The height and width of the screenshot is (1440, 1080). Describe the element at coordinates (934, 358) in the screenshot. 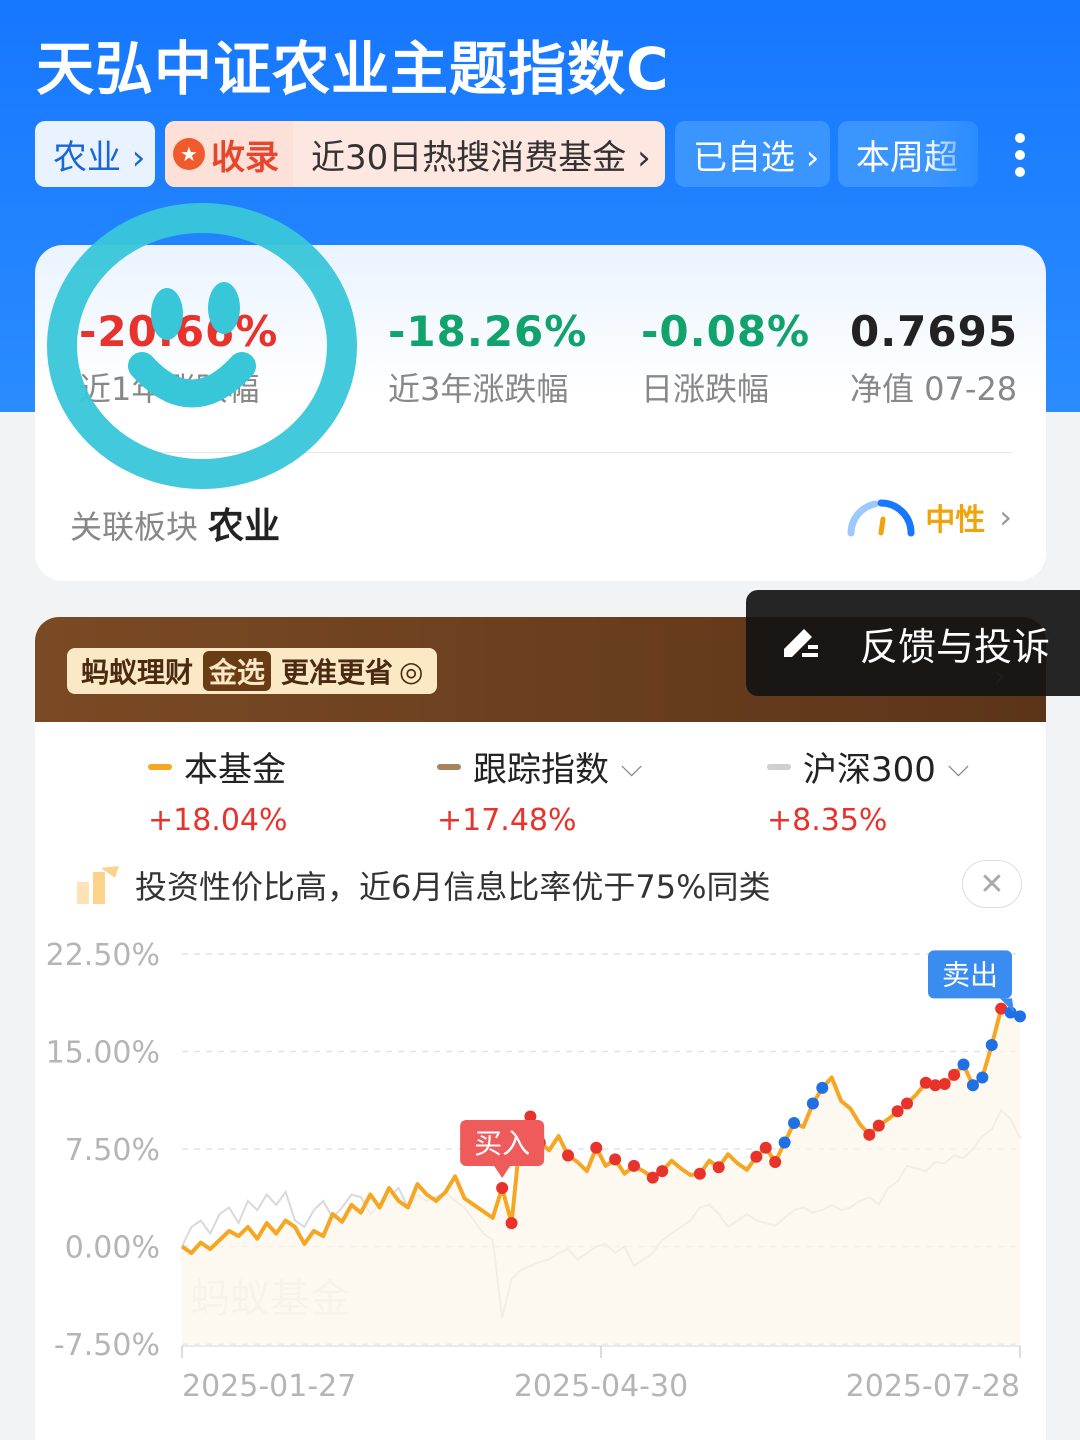

I see `stat-nav: 0.7695 净值 07-28` at that location.